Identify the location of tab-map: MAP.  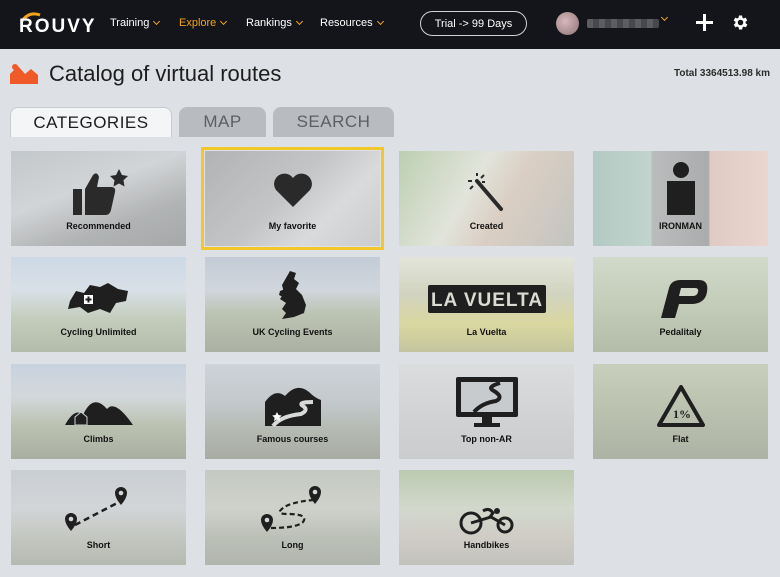
(222, 122).